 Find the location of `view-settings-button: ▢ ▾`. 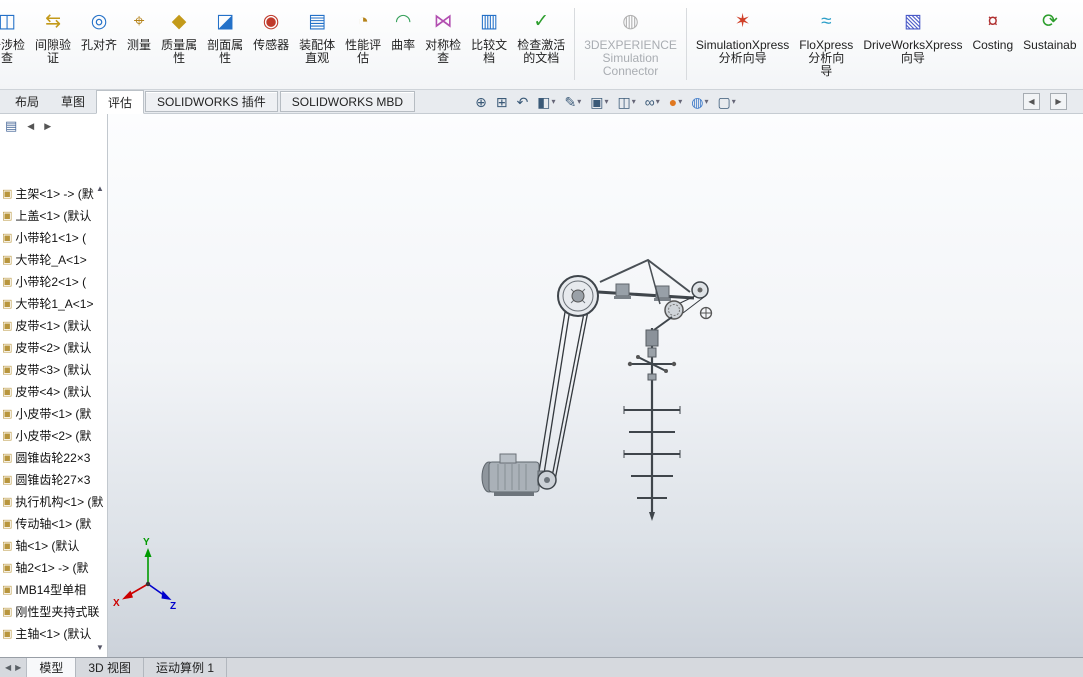

view-settings-button: ▢ ▾ is located at coordinates (727, 102).